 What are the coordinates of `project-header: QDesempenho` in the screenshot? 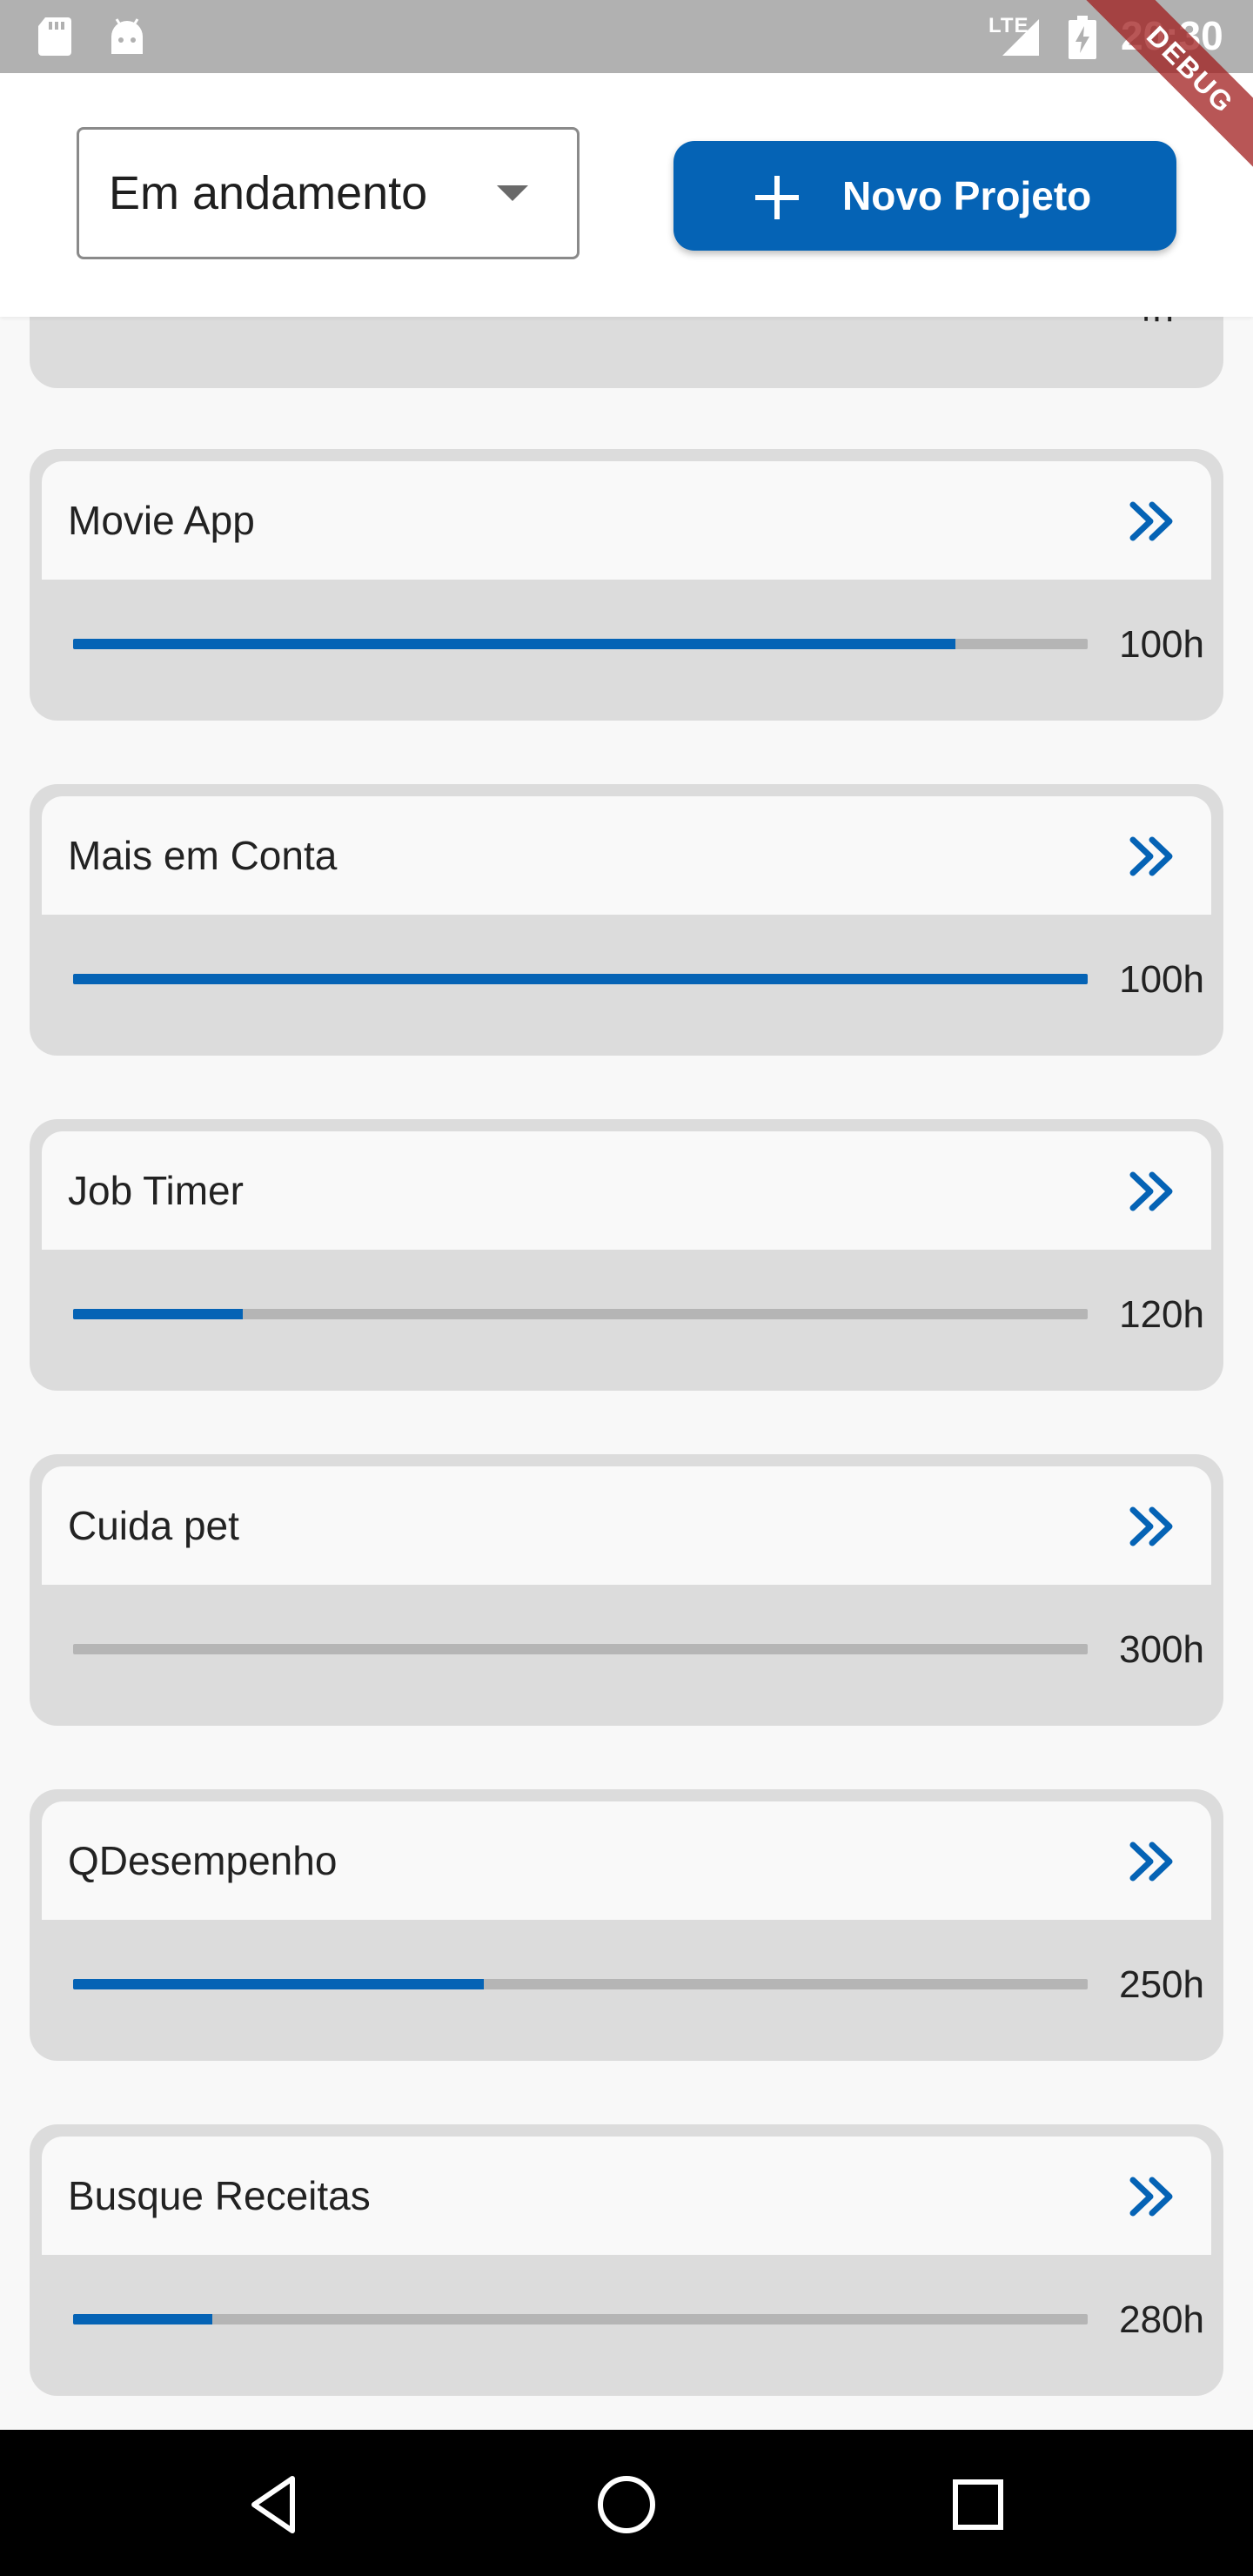 It's located at (626, 1861).